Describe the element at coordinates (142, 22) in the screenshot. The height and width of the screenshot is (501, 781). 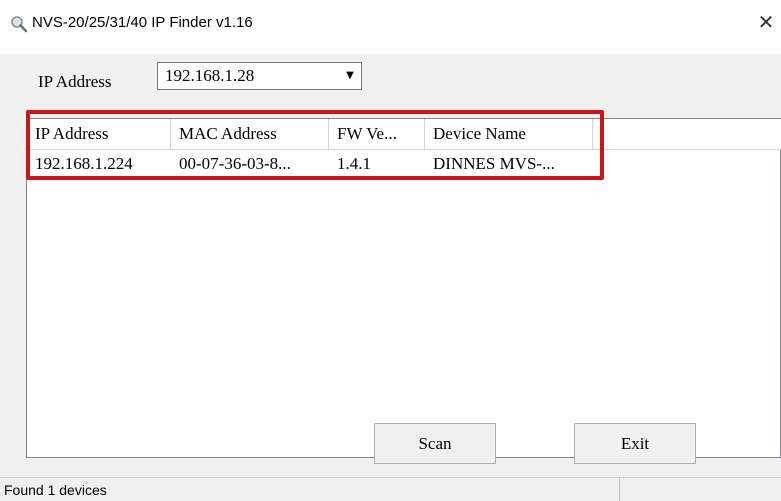
I see `window-title: NVS-20/25/31/40 IP Finder v1.16` at that location.